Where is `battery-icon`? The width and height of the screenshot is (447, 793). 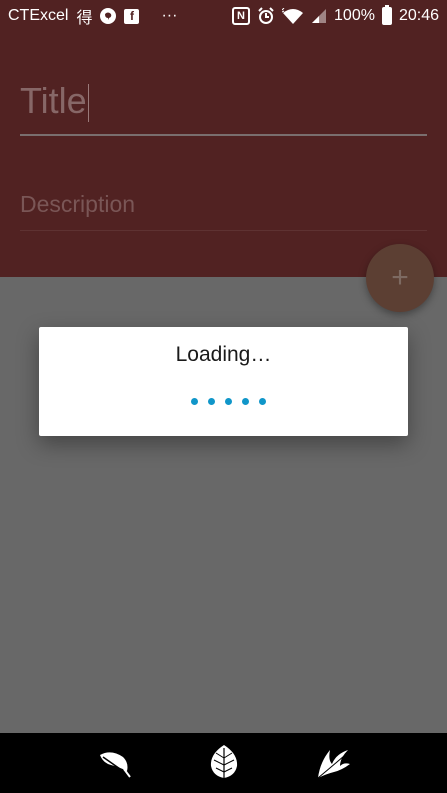
battery-icon is located at coordinates (386, 15).